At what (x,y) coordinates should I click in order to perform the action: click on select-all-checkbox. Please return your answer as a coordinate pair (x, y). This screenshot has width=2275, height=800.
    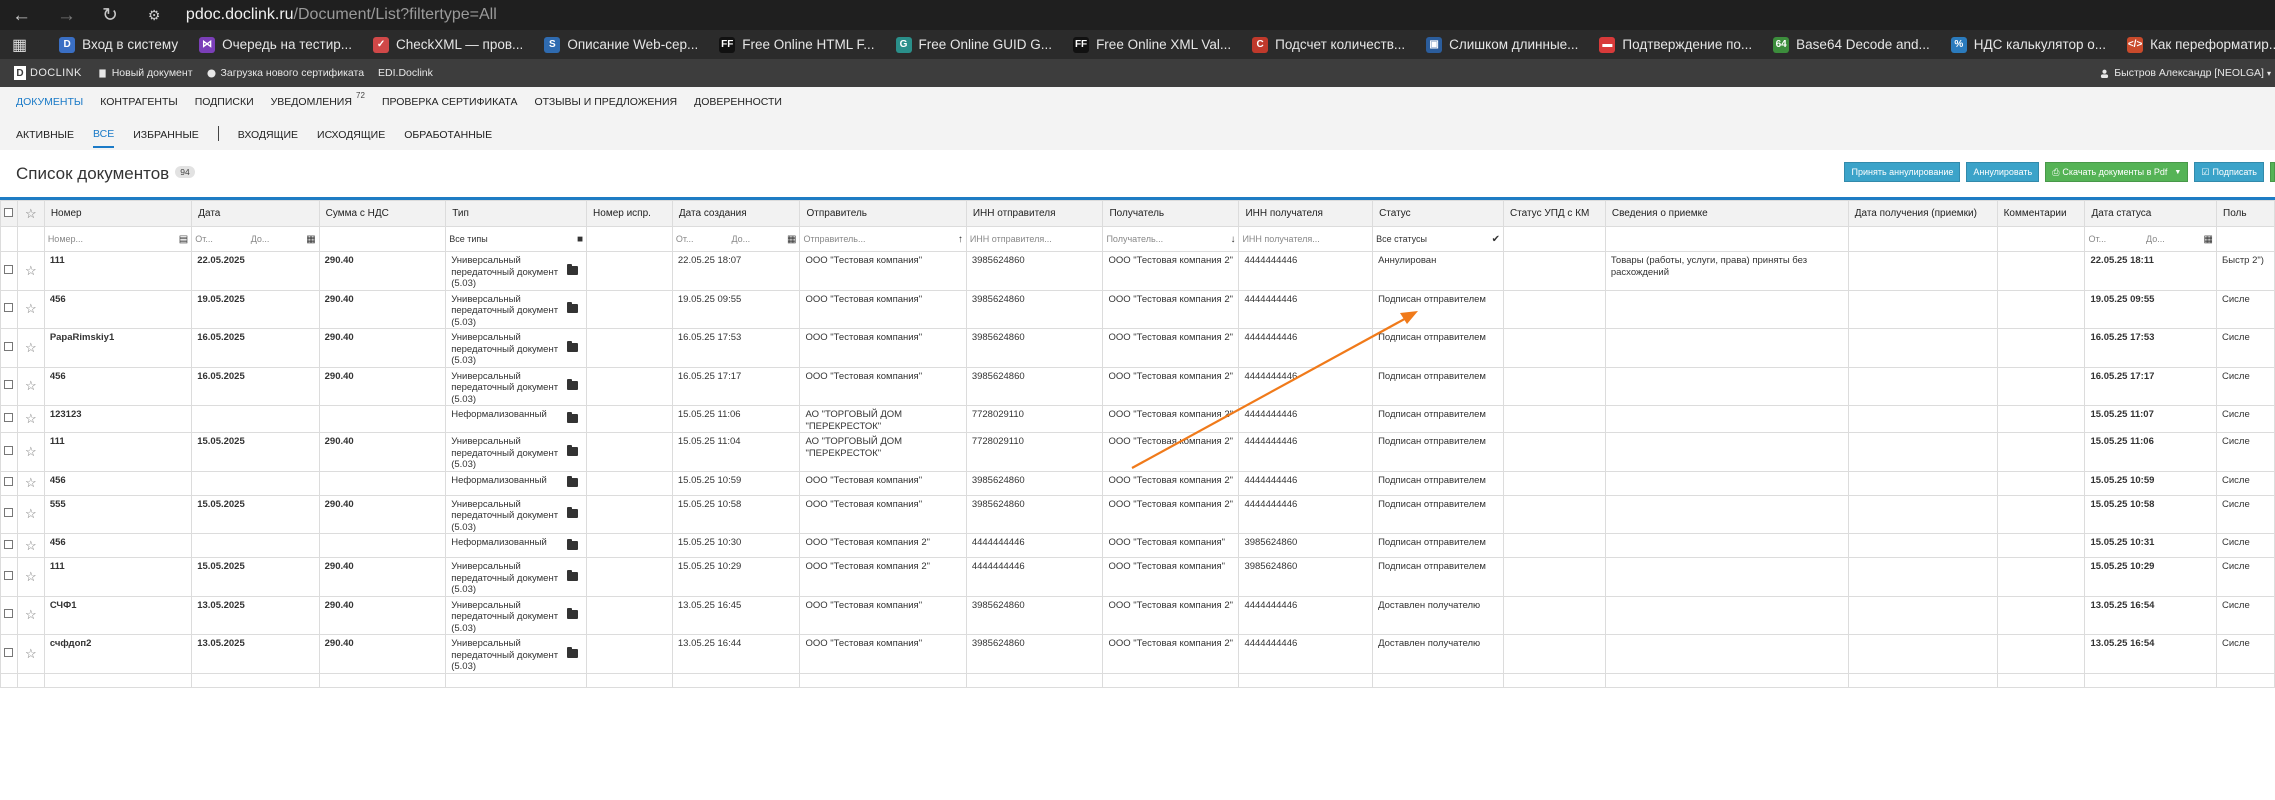
    Looking at the image, I should click on (9, 213).